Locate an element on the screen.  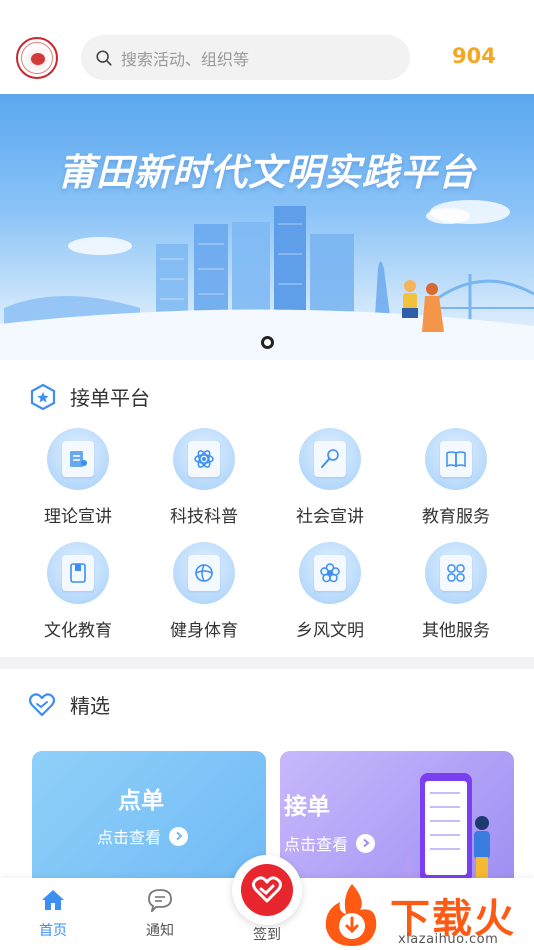
checkin-button is located at coordinates (267, 890).